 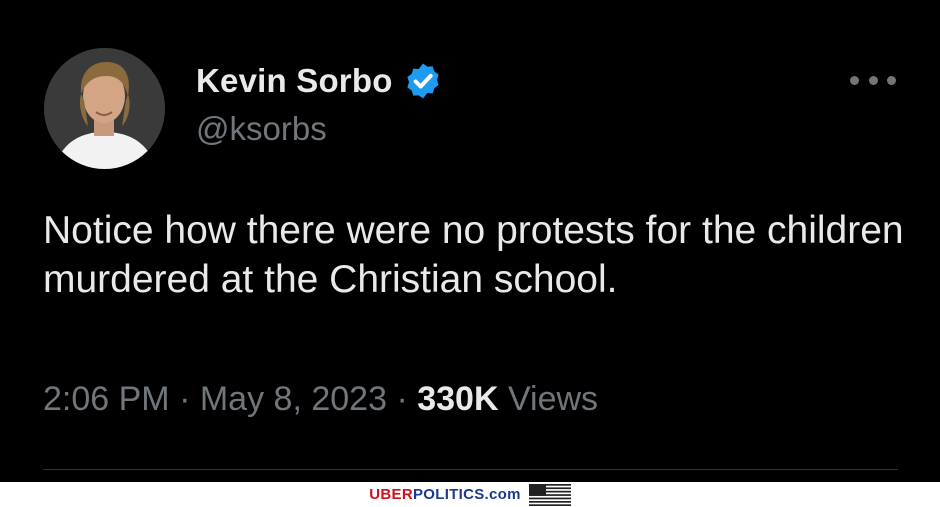 What do you see at coordinates (422, 81) in the screenshot?
I see `verified-badge-icon` at bounding box center [422, 81].